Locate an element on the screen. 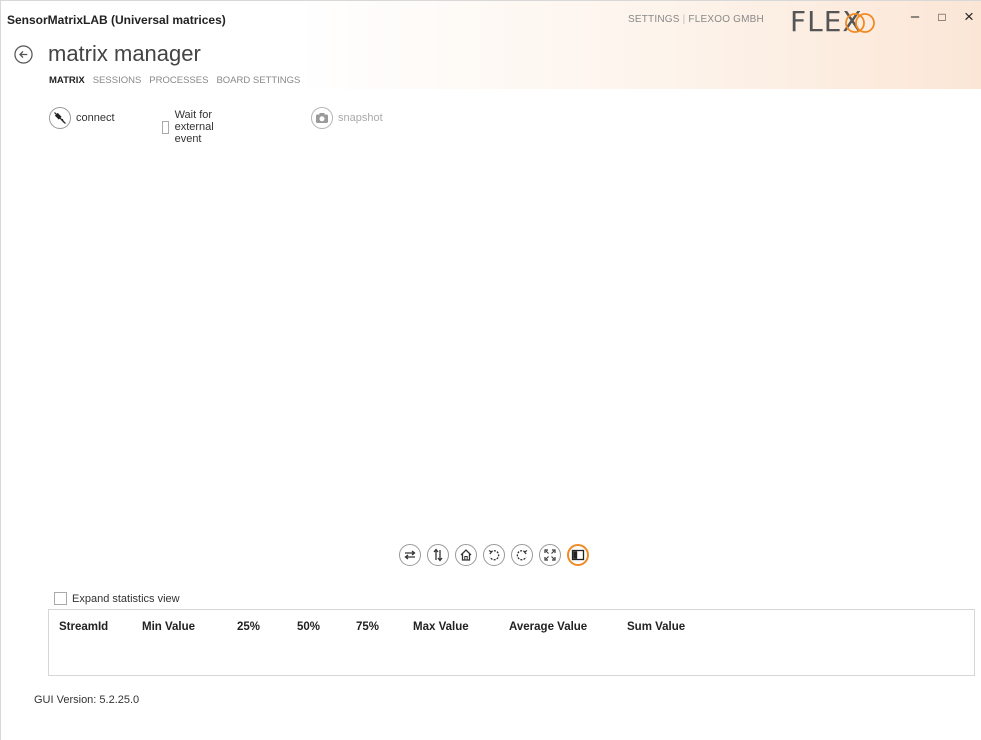  flexoo-logo: FLEX is located at coordinates (832, 21).